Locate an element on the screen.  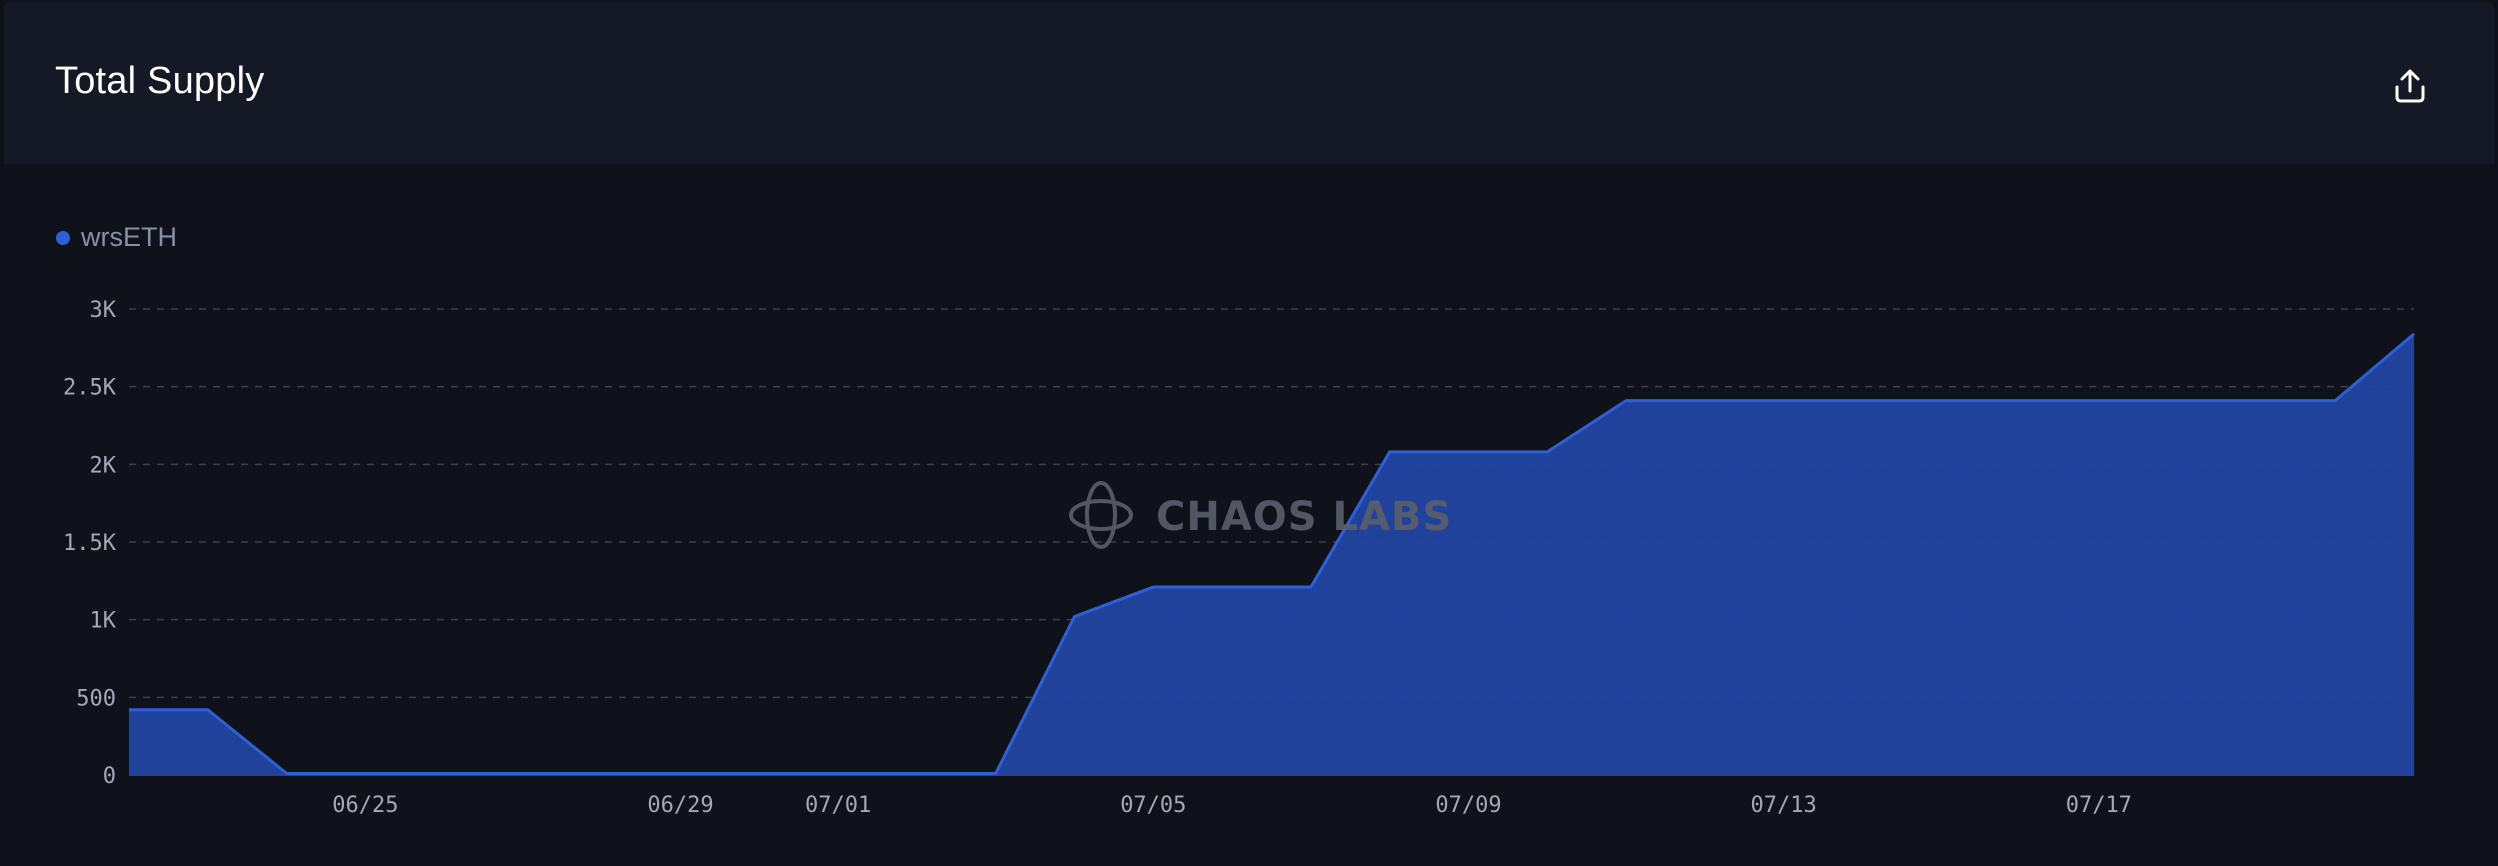
y-tick-label: 500 is located at coordinates (96, 698).